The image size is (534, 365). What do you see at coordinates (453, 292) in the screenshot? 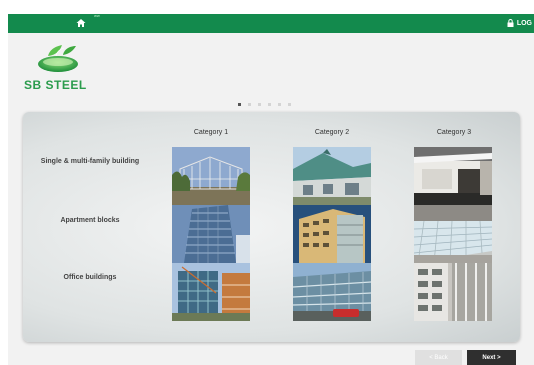
I see `white-facade-office-photo` at bounding box center [453, 292].